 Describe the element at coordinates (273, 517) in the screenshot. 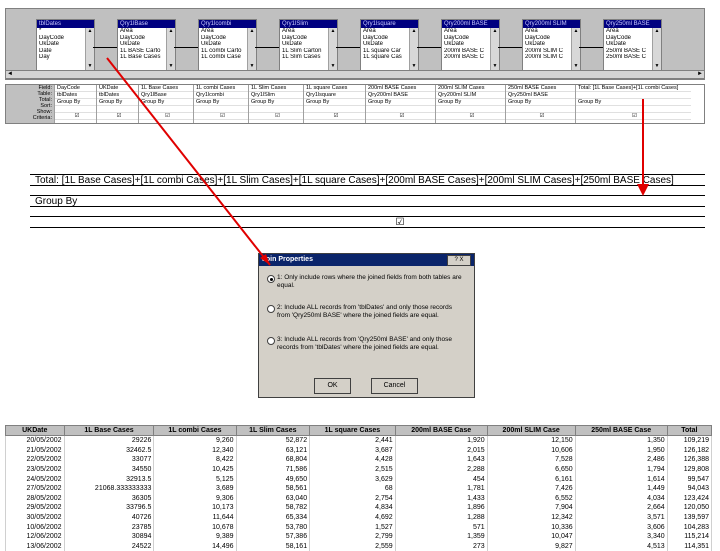

I see `table-cell: 65,334` at that location.